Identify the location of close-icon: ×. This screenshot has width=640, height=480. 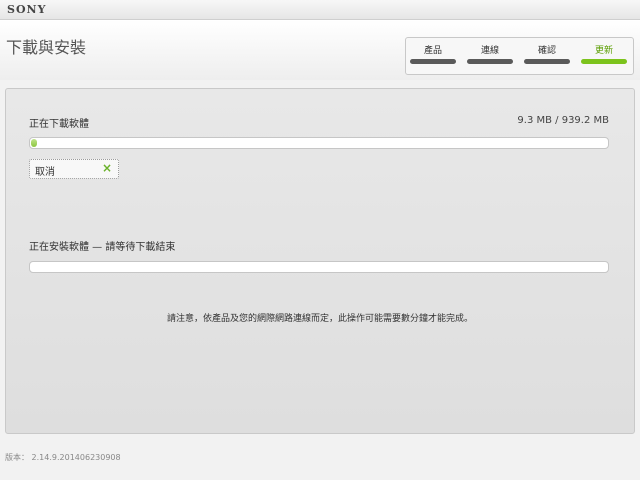
(106, 168).